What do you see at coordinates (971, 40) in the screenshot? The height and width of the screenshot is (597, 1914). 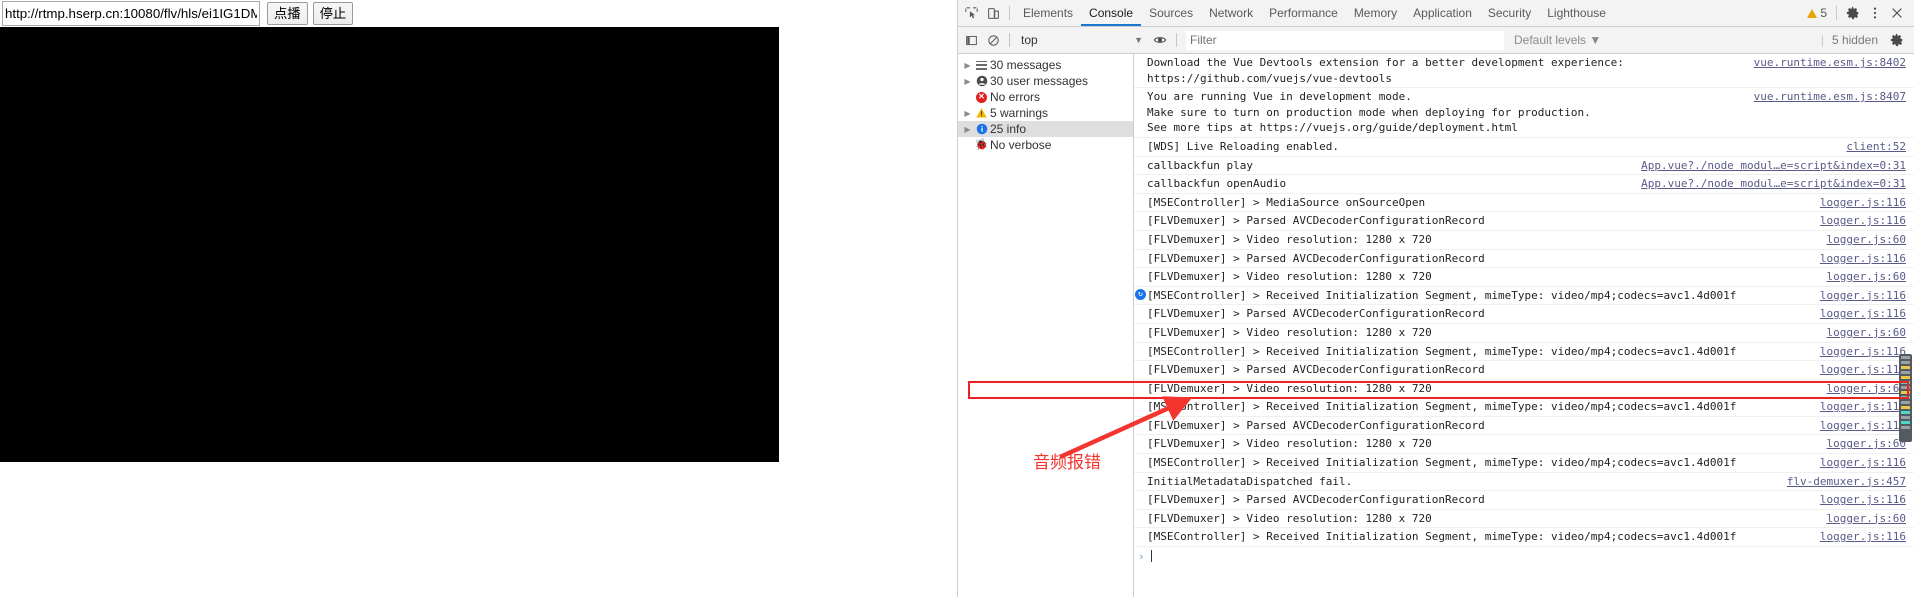 I see `toggle-console-sidebar-icon` at bounding box center [971, 40].